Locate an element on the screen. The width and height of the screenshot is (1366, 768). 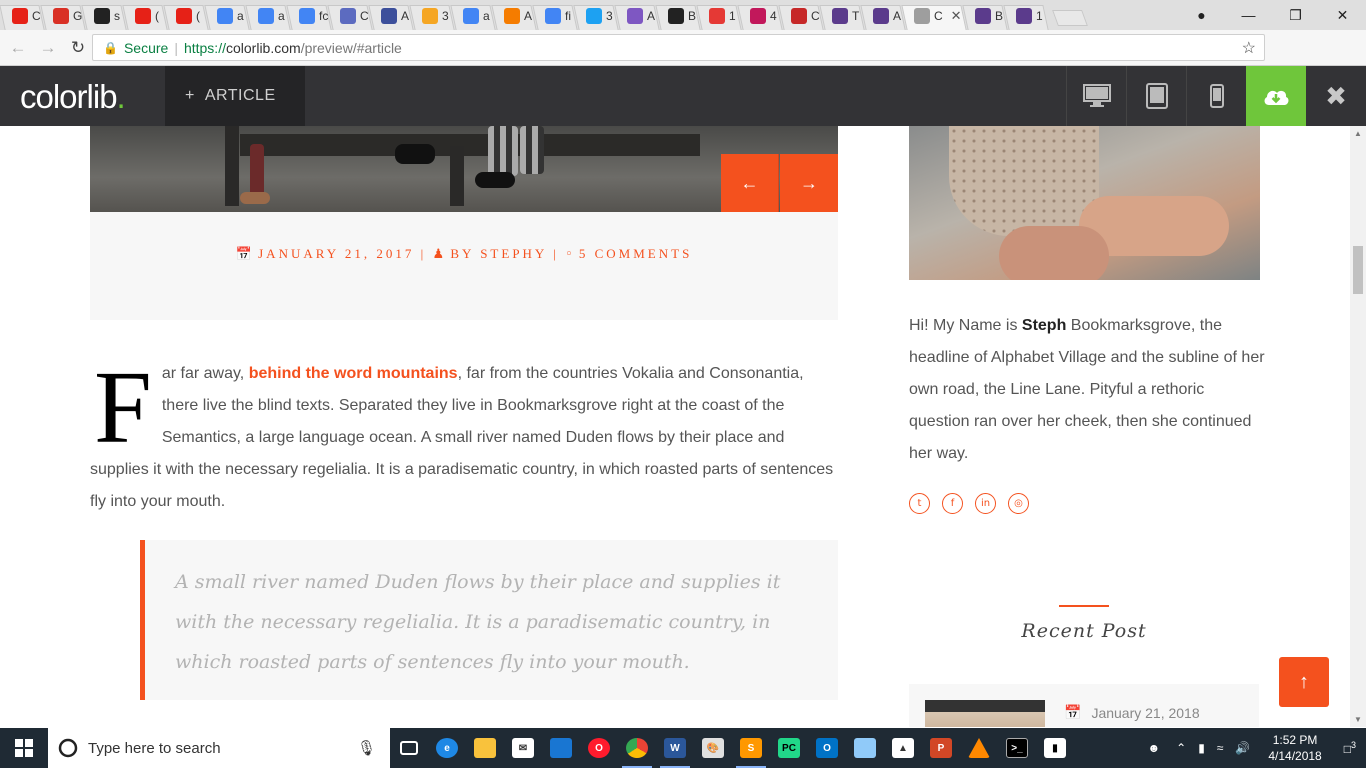
post-date: JANUARY 21, 2017 is located at coordinates (336, 253).